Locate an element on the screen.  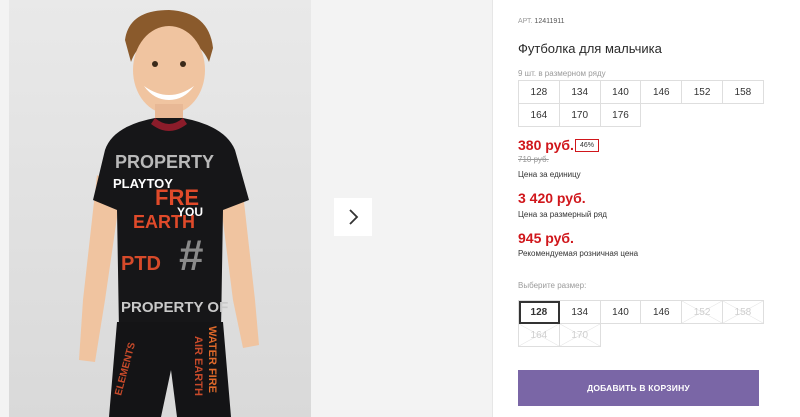
pack-price: 3 420 руб. is located at coordinates (552, 198).